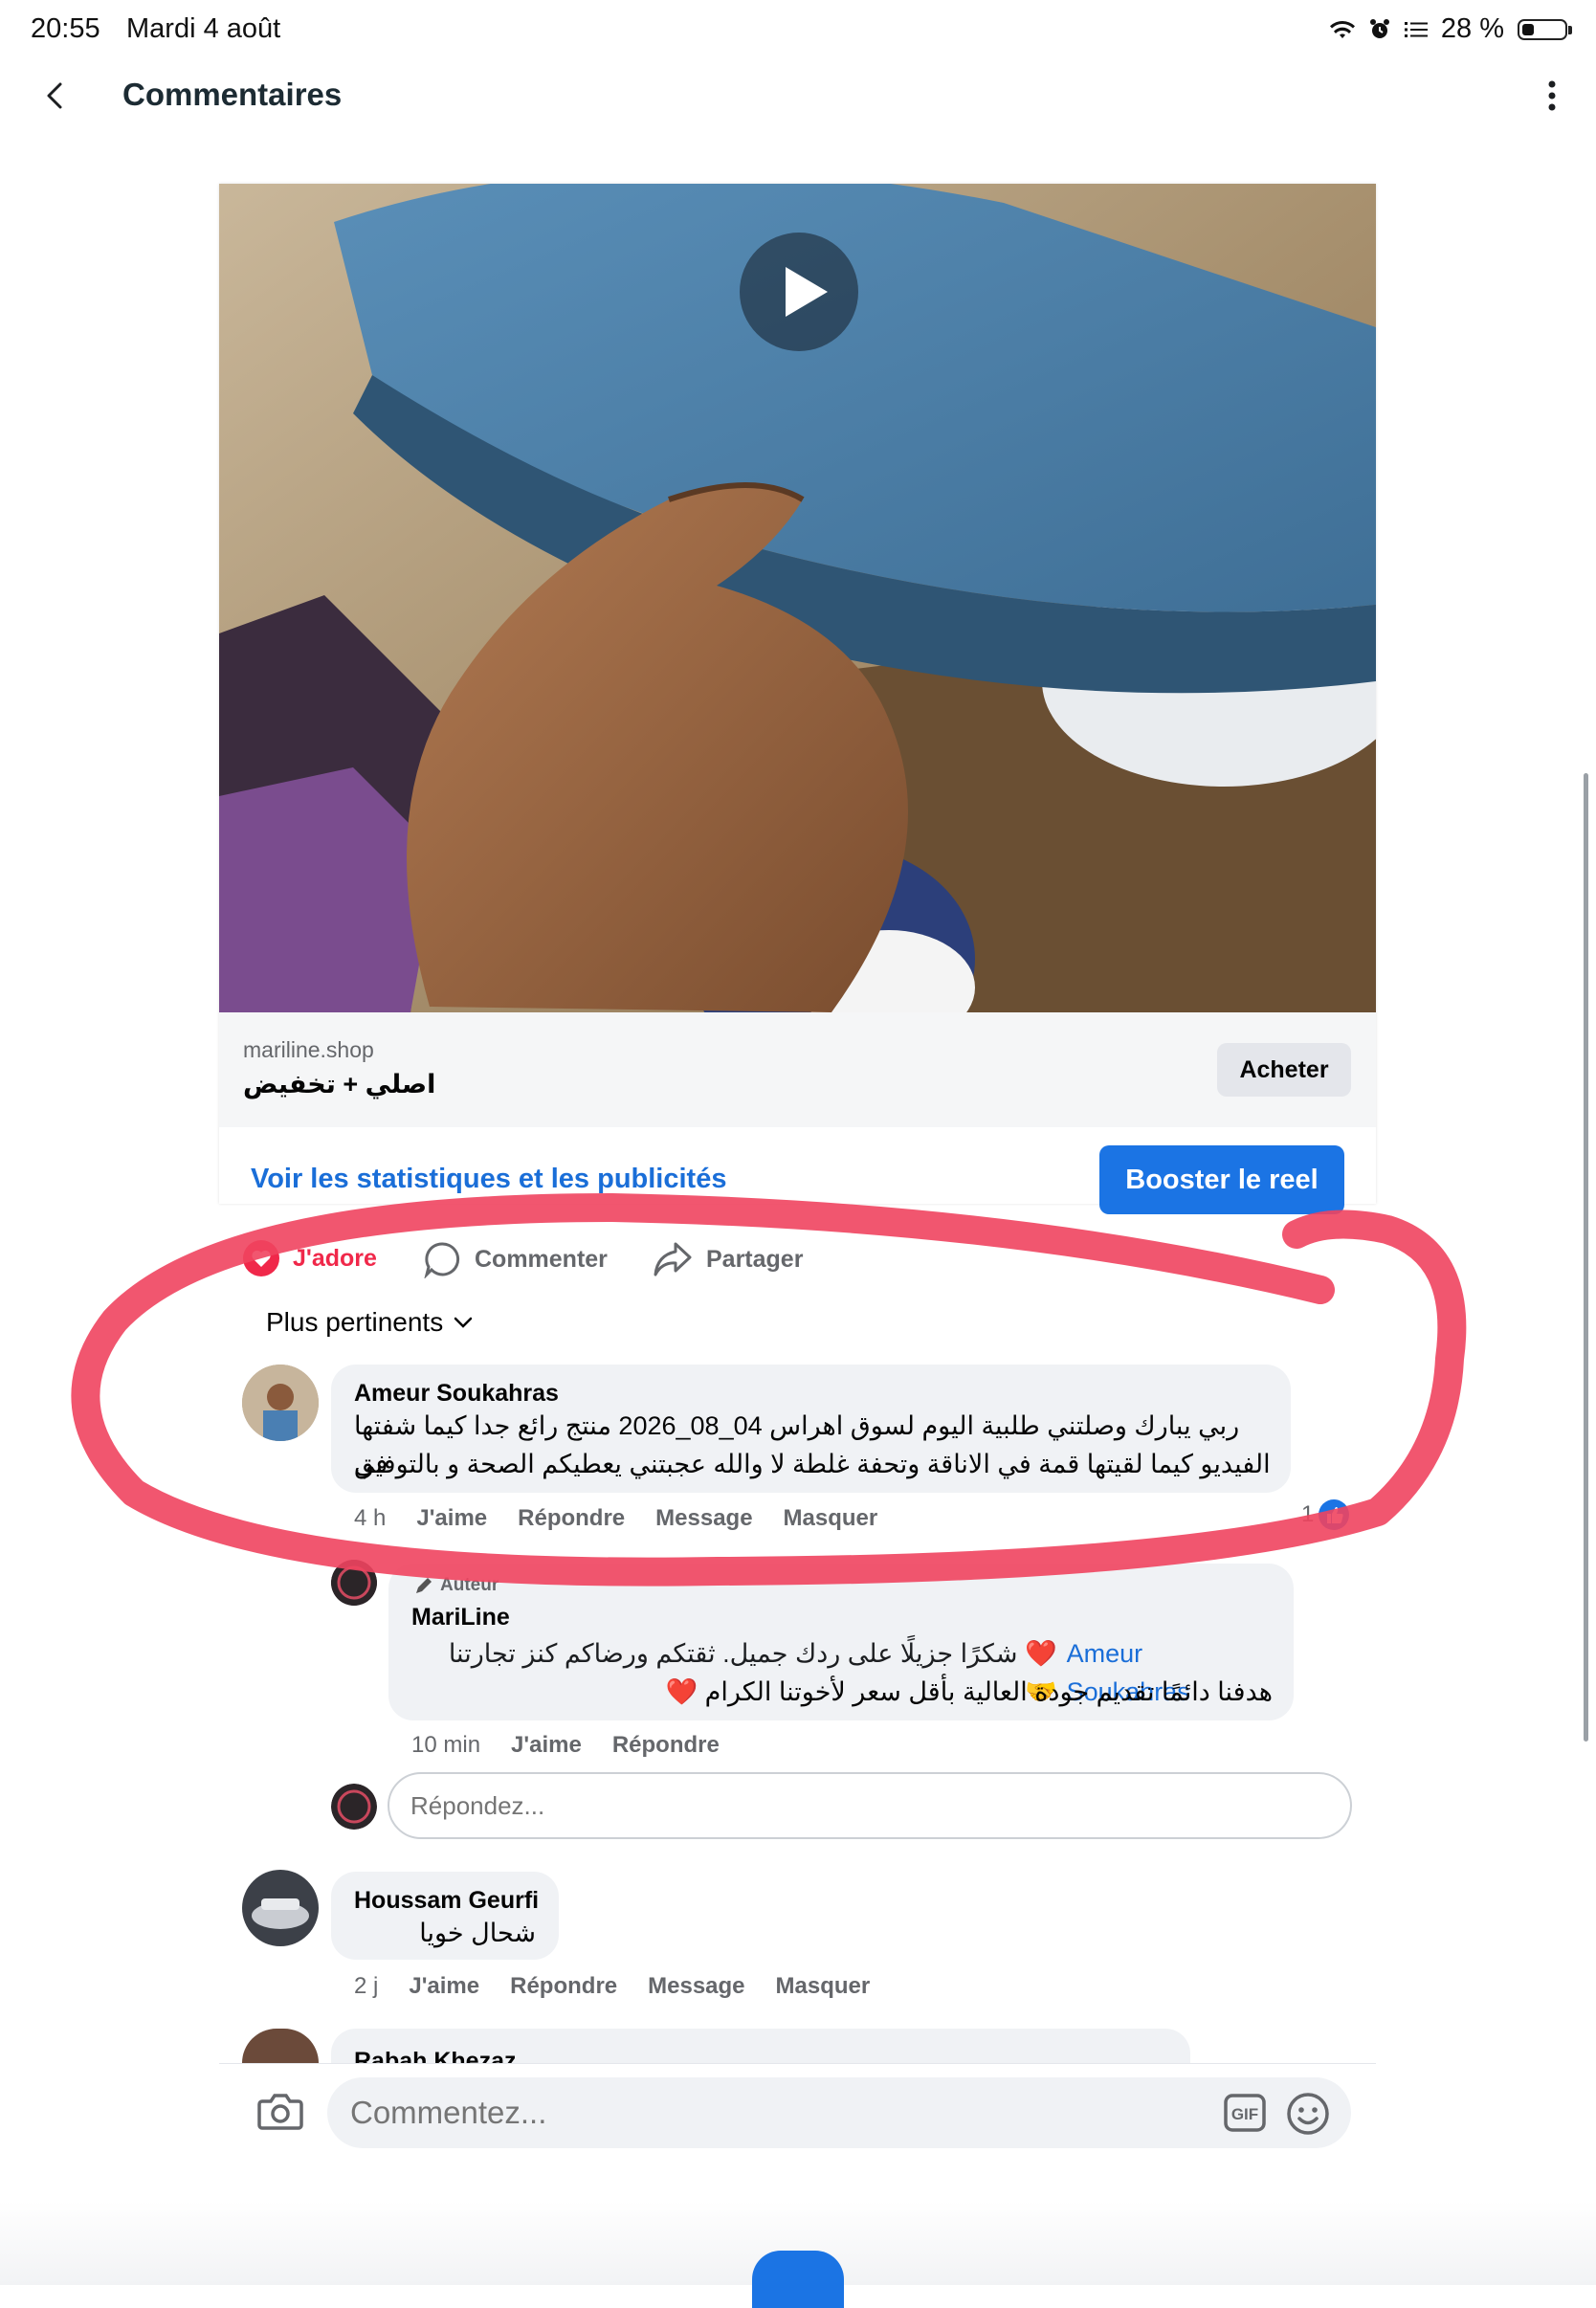 Image resolution: width=1596 pixels, height=2308 pixels. I want to click on current-user-avatar, so click(354, 1807).